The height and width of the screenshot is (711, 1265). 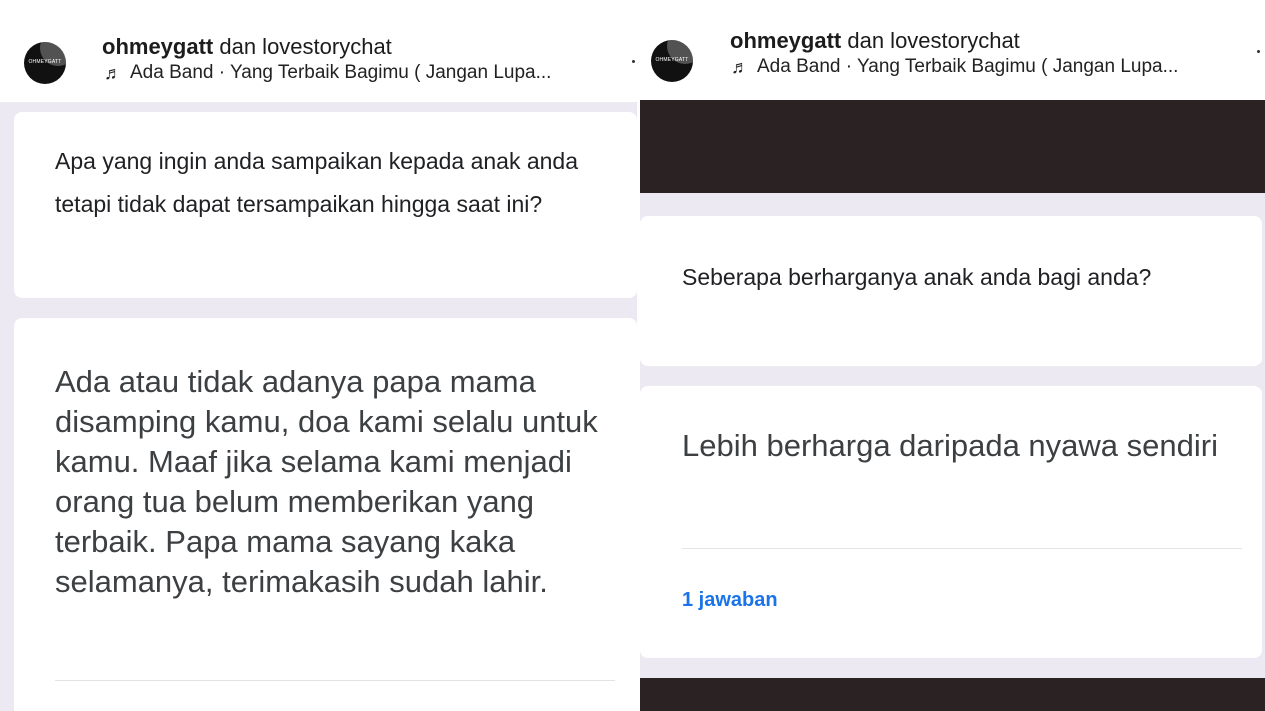 What do you see at coordinates (730, 600) in the screenshot?
I see `response-count-link: 1 jawaban` at bounding box center [730, 600].